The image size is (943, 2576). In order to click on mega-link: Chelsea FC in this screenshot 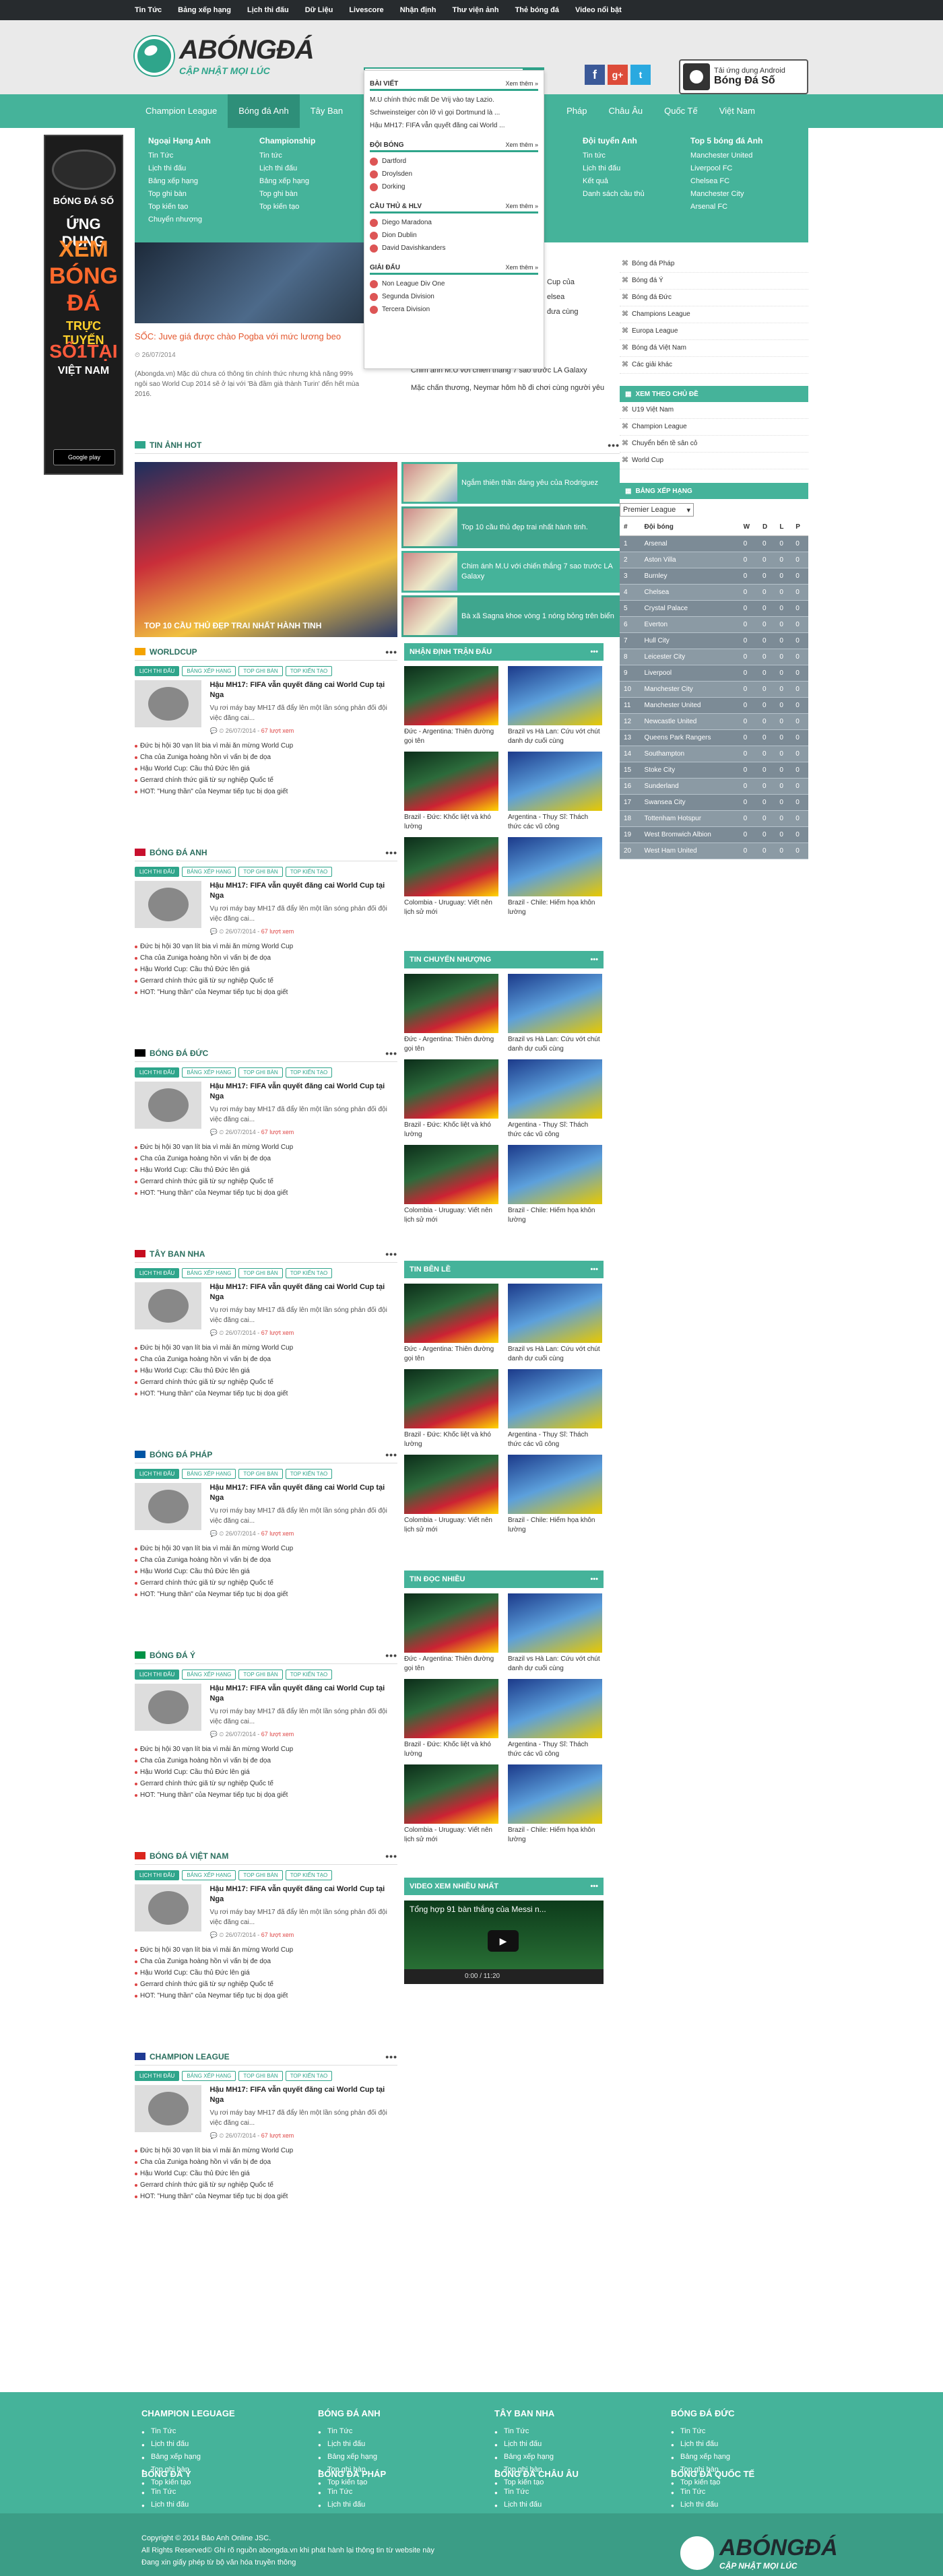, I will do `click(726, 181)`.